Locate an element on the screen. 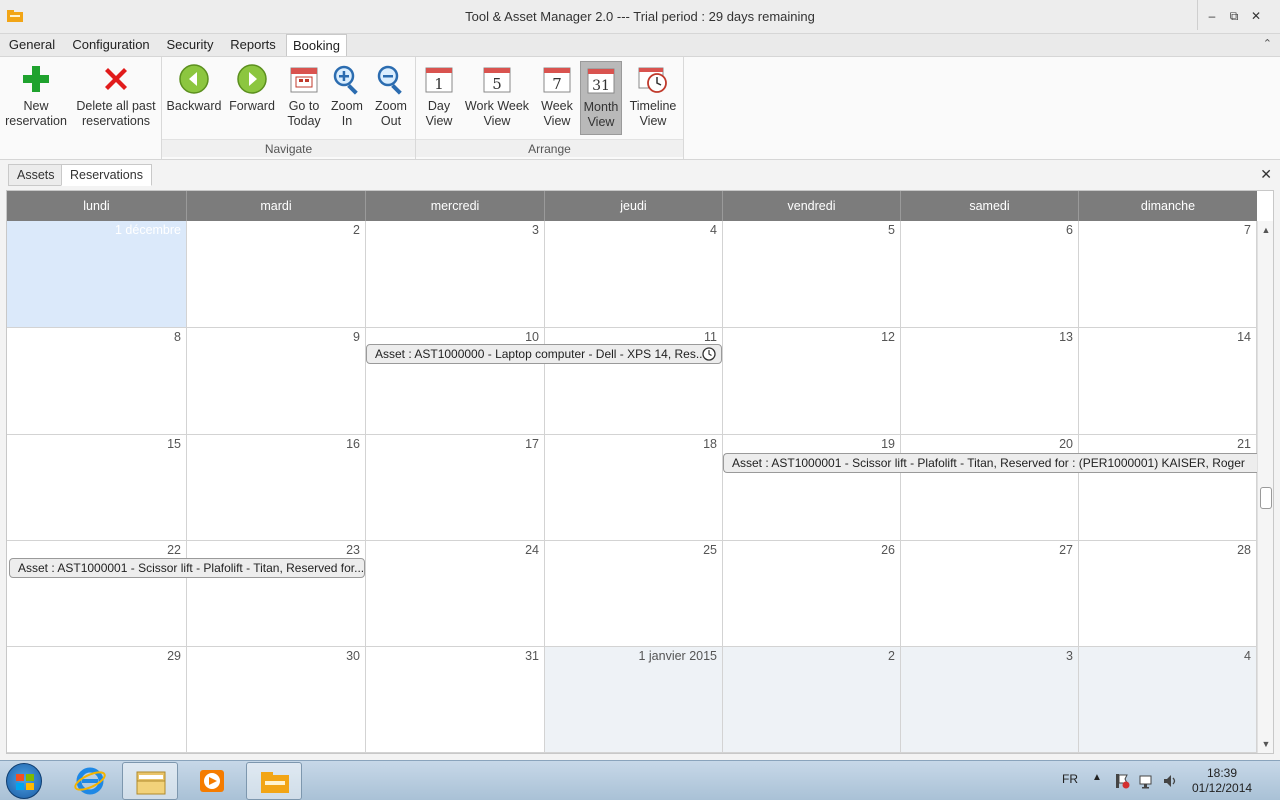  plus-icon is located at coordinates (36, 79).